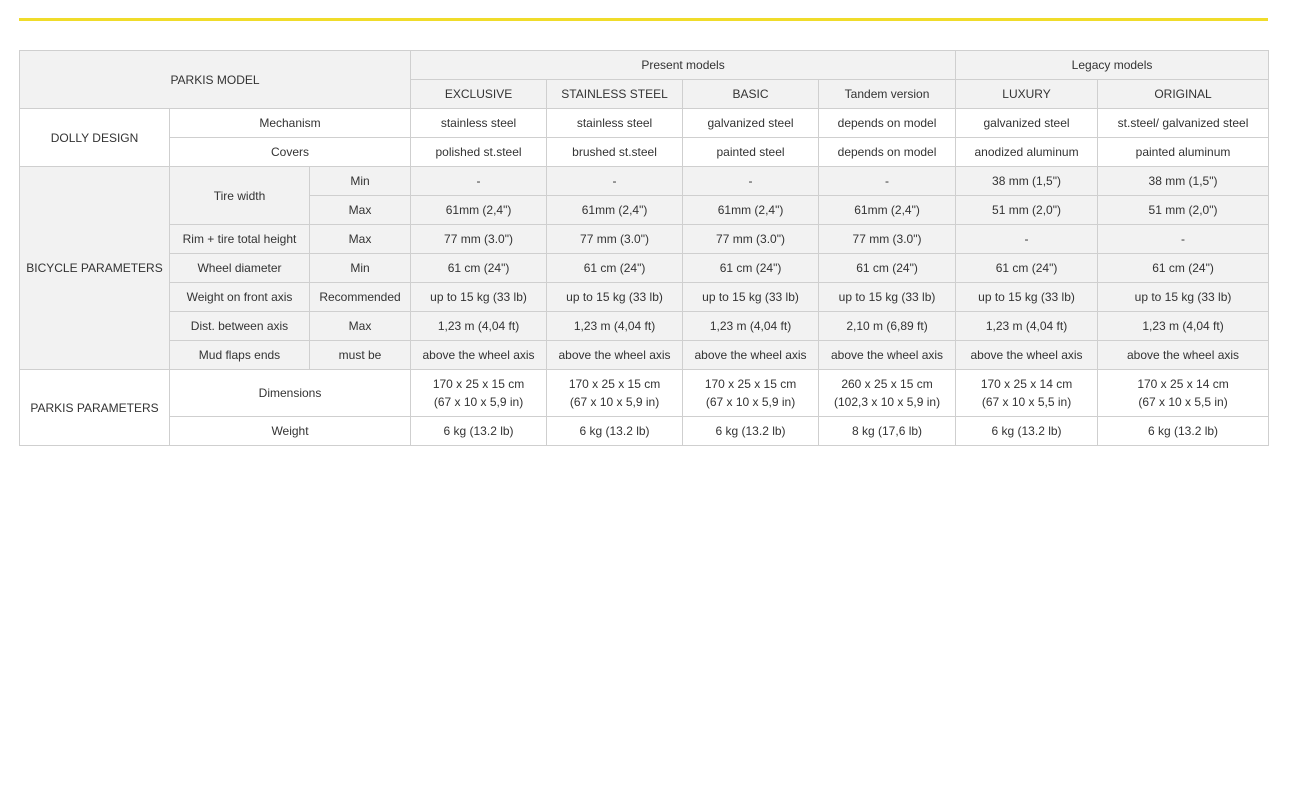  Describe the element at coordinates (751, 123) in the screenshot. I see `table-cell: galvanized steel` at that location.